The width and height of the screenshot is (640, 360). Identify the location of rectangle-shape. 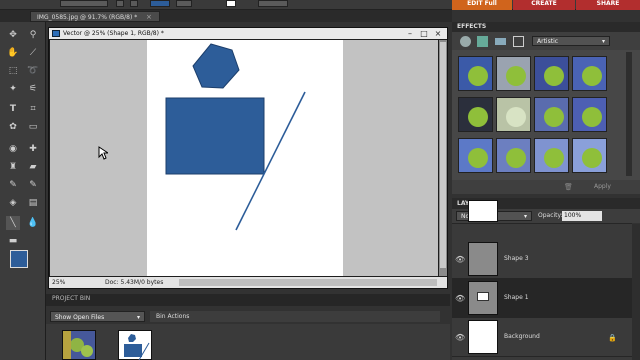
(215, 136).